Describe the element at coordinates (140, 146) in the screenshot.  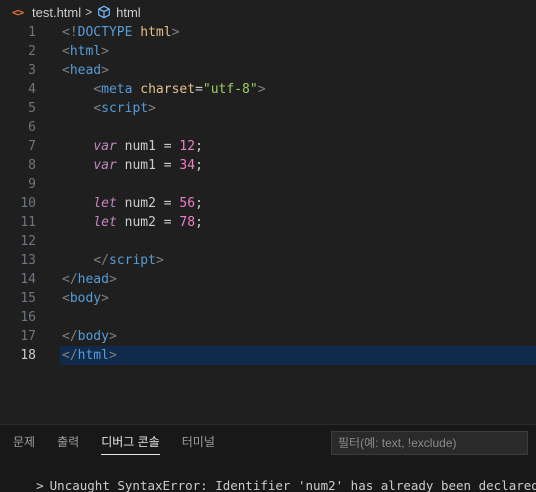
I see `code-token: num1` at that location.